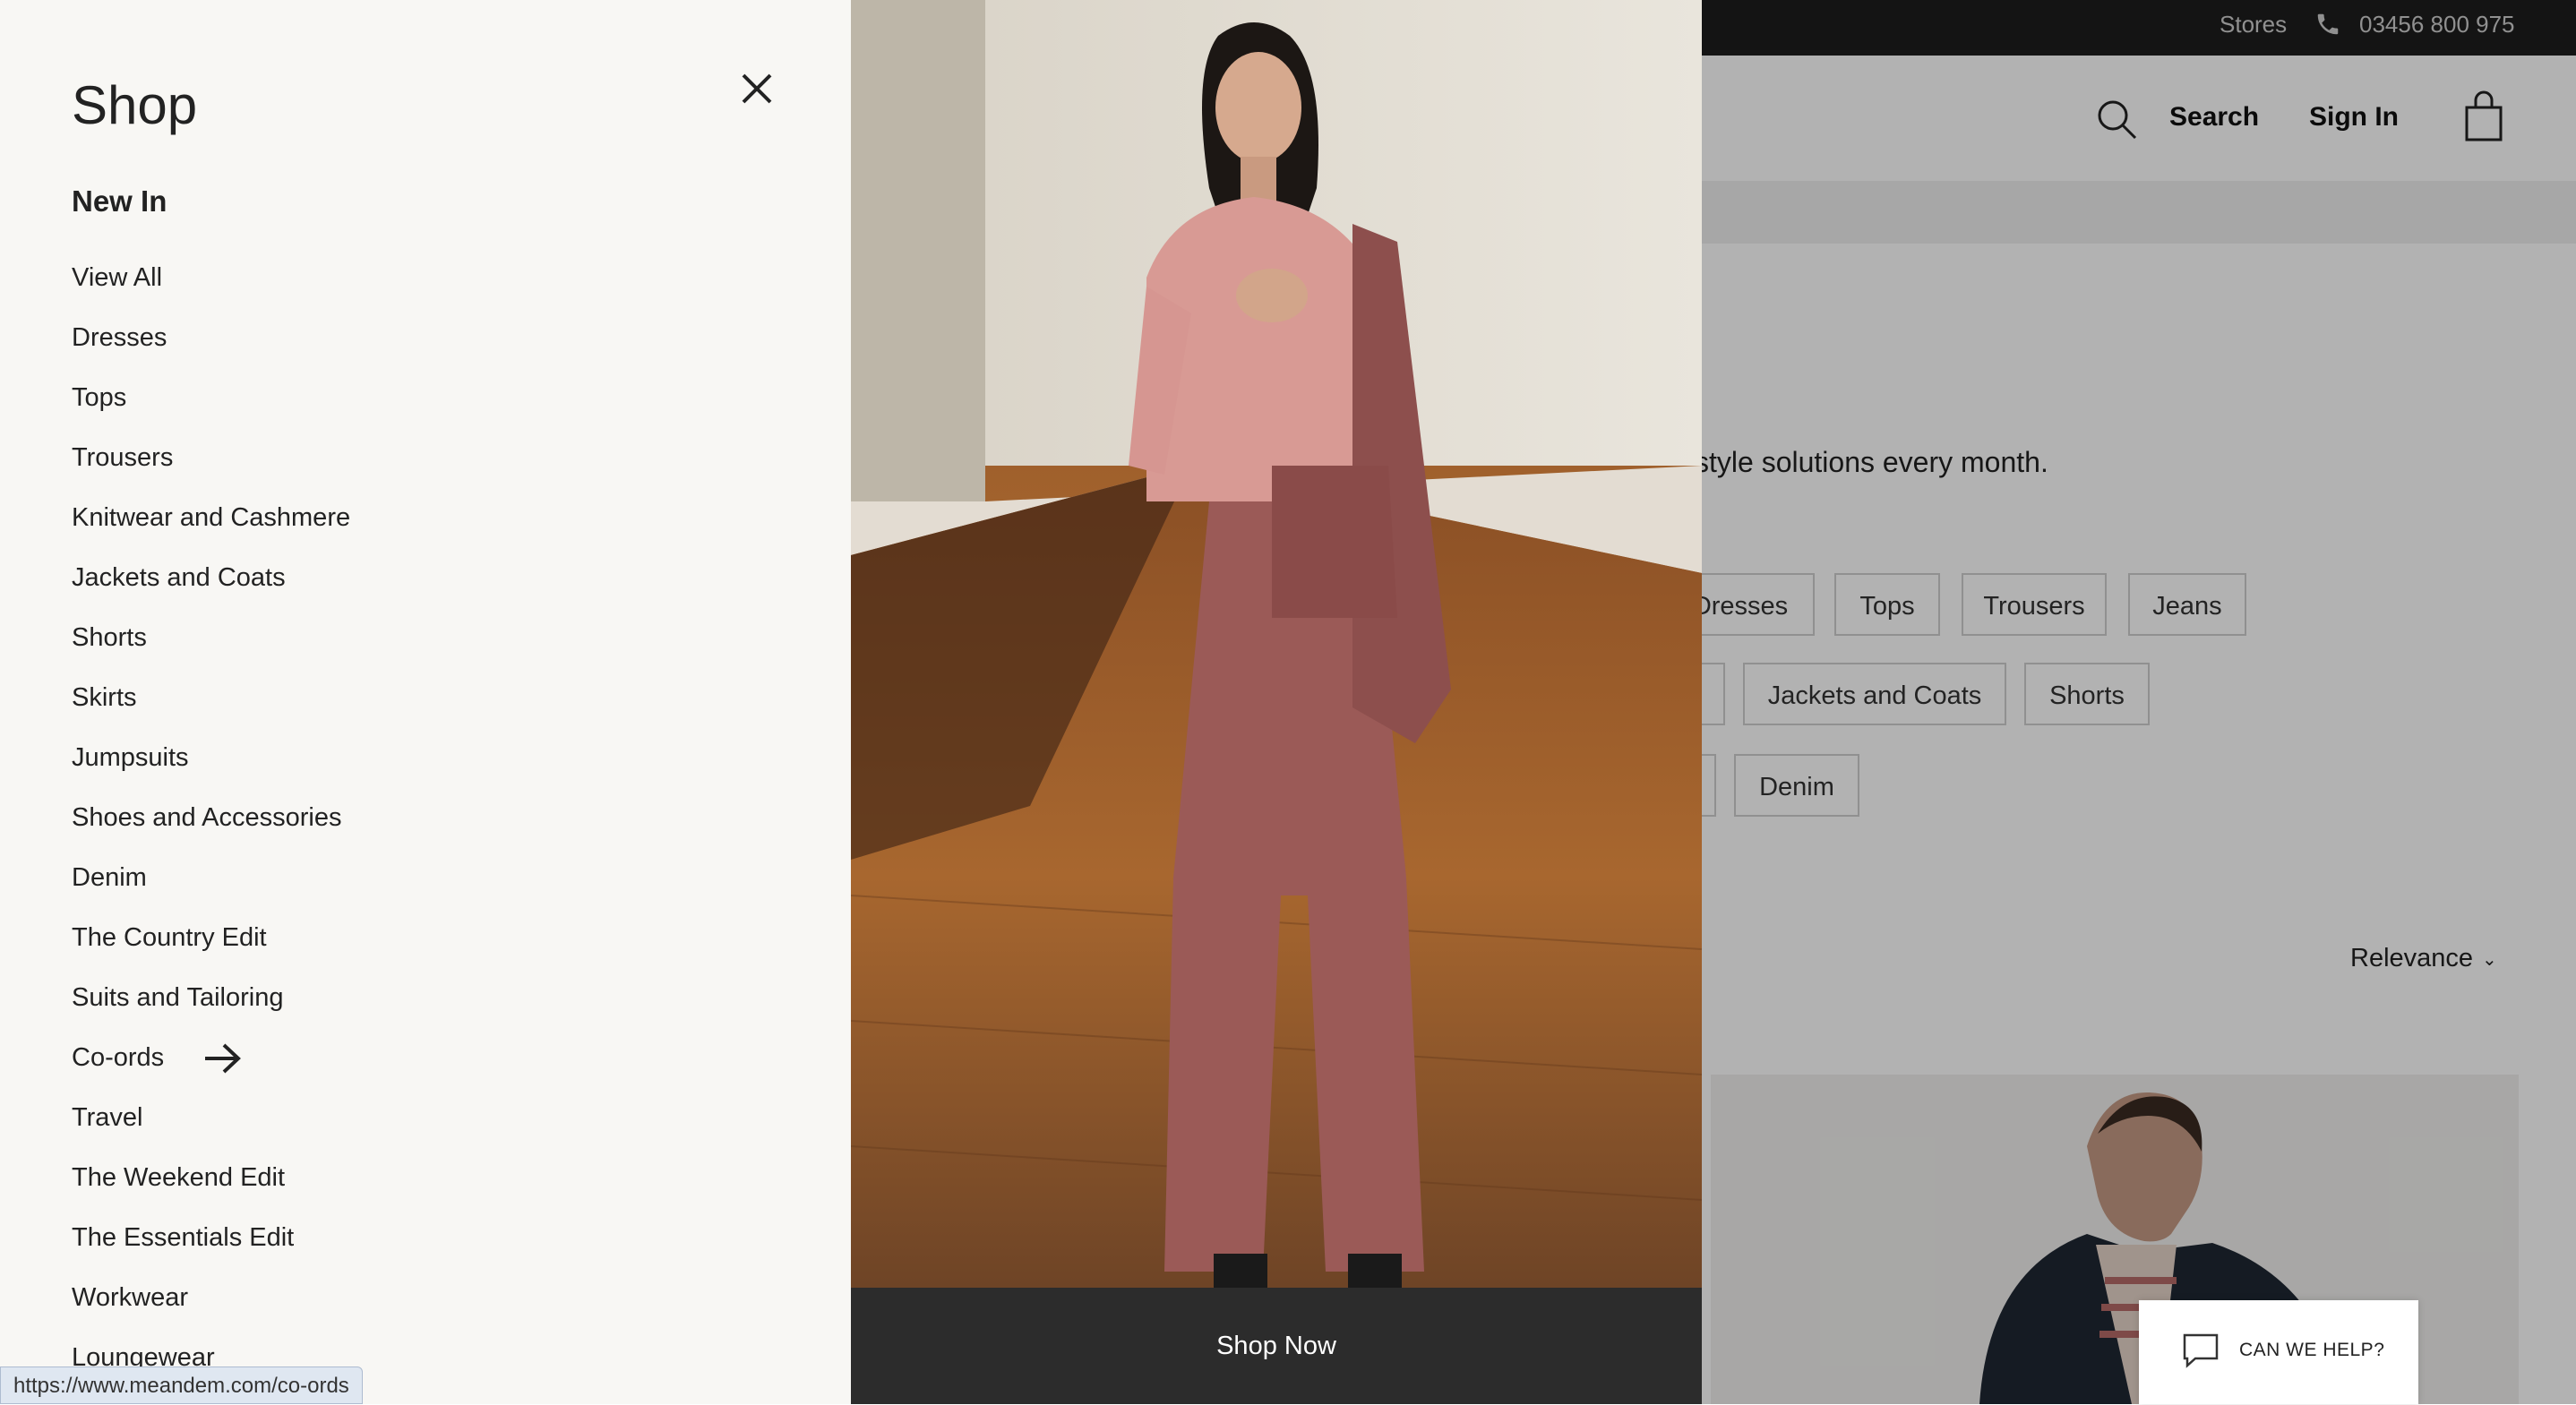 The height and width of the screenshot is (1405, 2576). Describe the element at coordinates (117, 278) in the screenshot. I see `menu-item-view-all: View All` at that location.